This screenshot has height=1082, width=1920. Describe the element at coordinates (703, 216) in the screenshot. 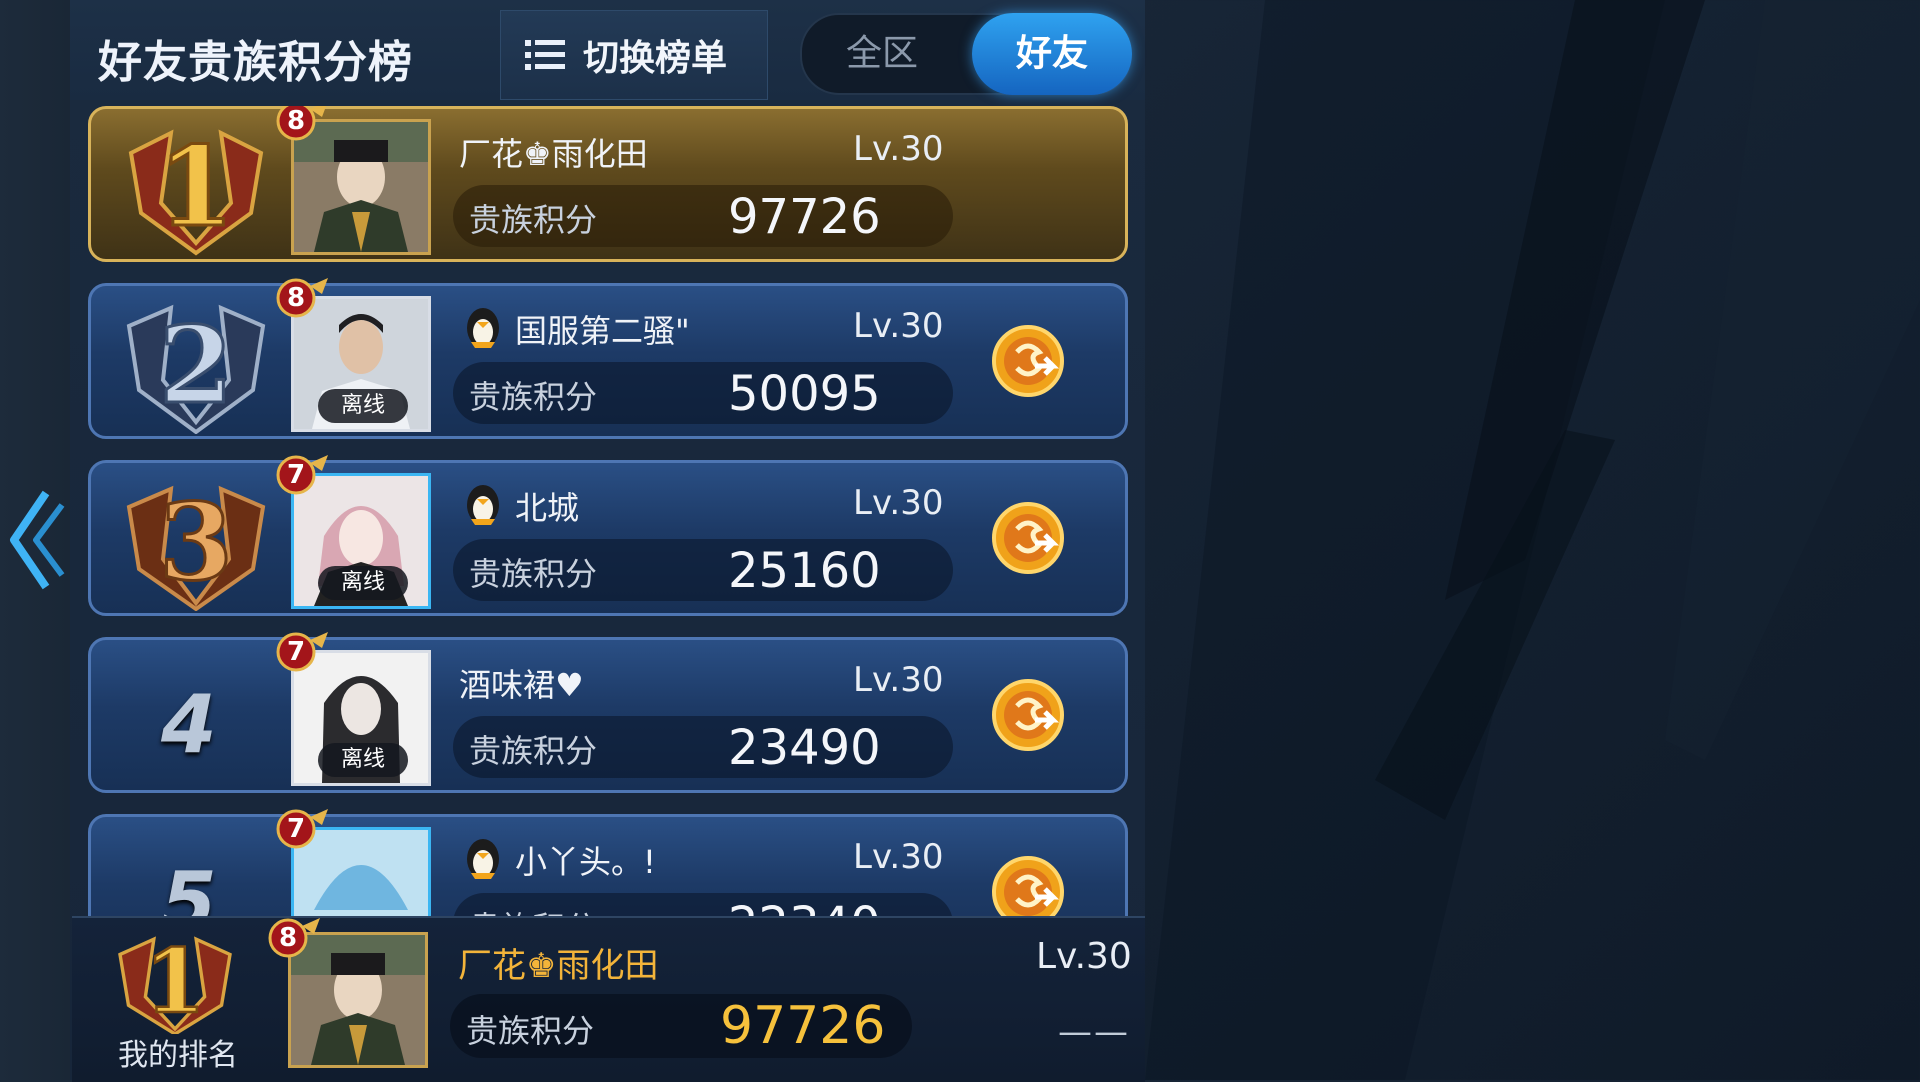

I see `score-box: 贵族积分 97726` at that location.